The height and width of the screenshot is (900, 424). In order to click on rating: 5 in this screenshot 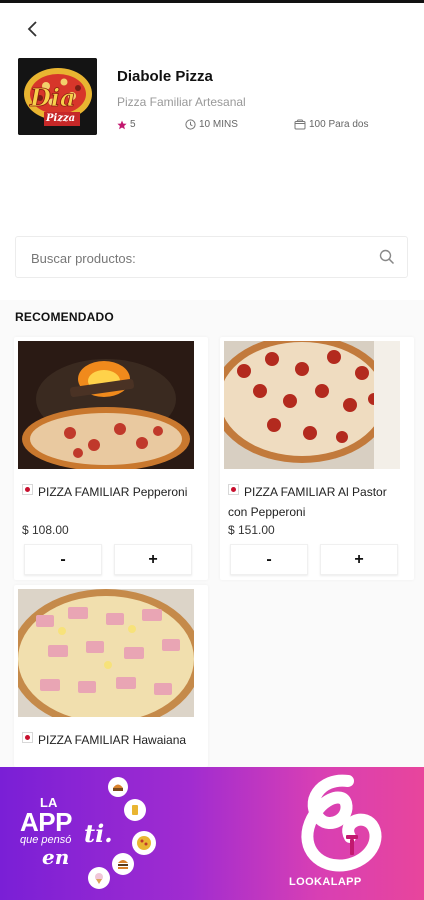, I will do `click(126, 124)`.